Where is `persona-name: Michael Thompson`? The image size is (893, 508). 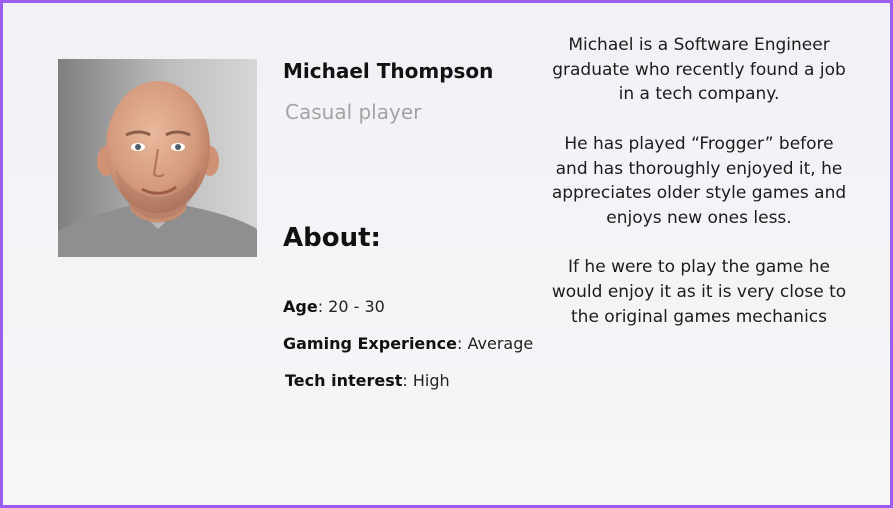
persona-name: Michael Thompson is located at coordinates (388, 71).